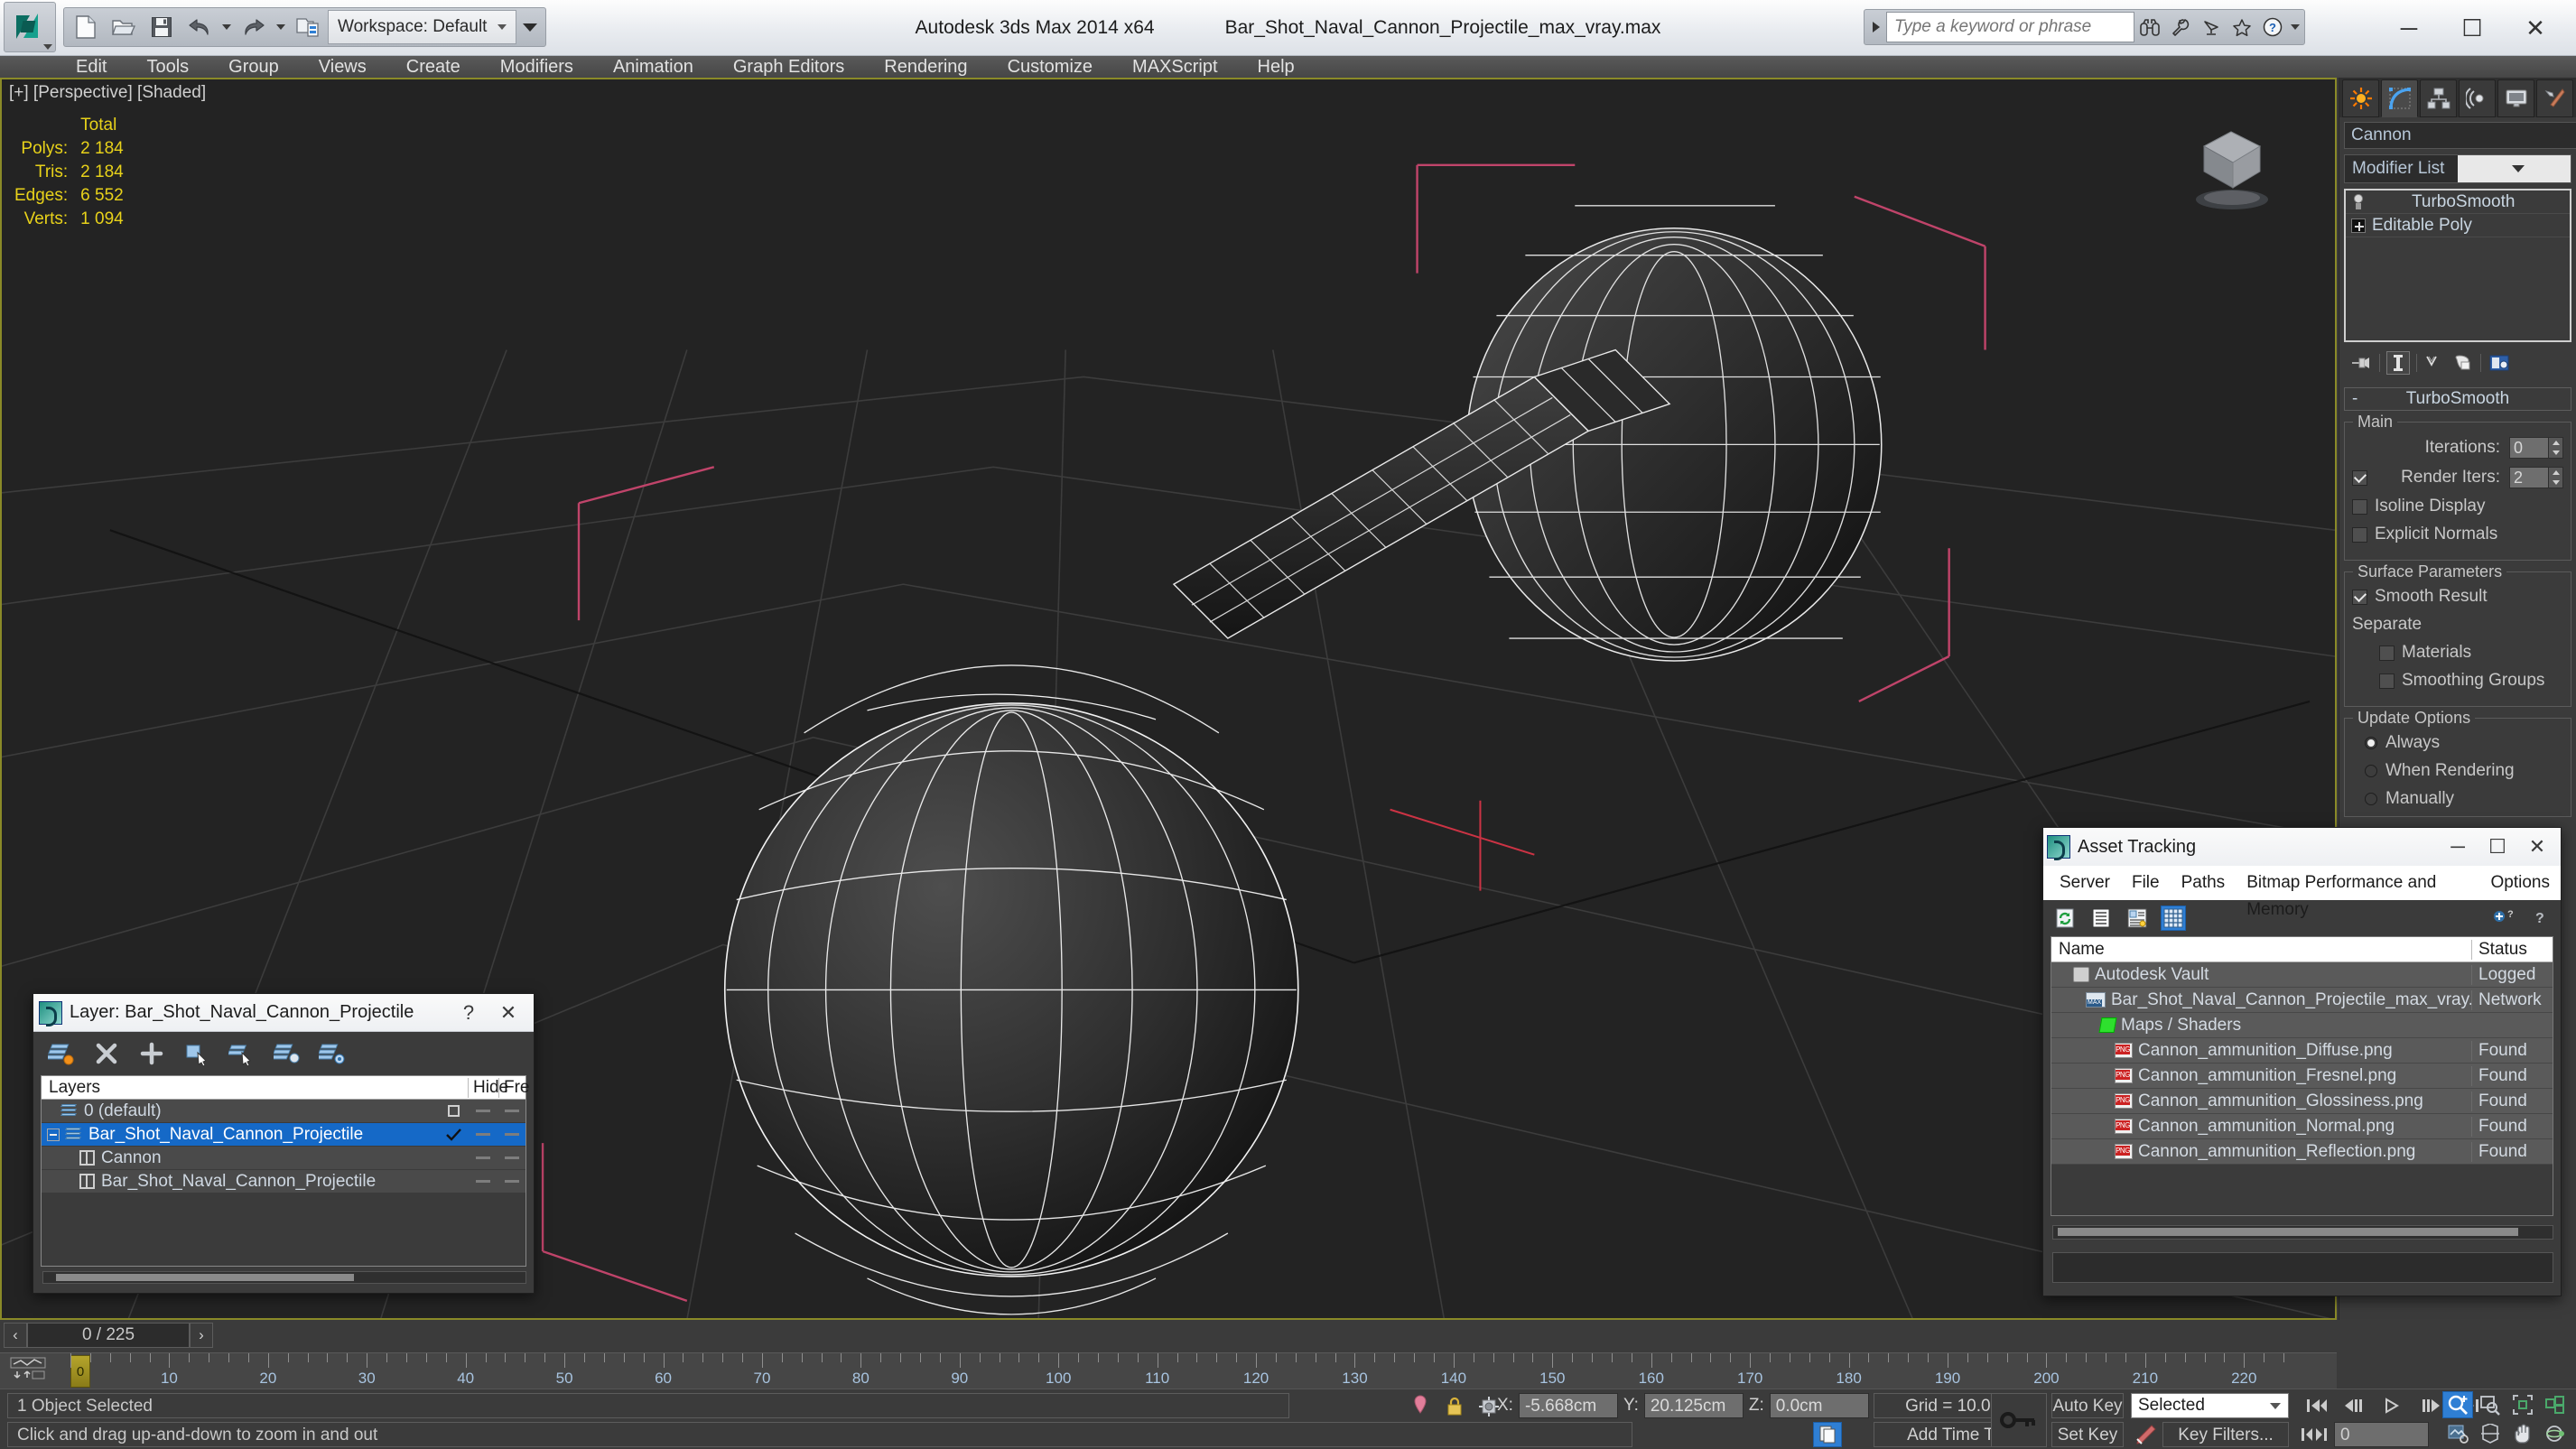  What do you see at coordinates (2387, 653) in the screenshot?
I see `materials-checkbox` at bounding box center [2387, 653].